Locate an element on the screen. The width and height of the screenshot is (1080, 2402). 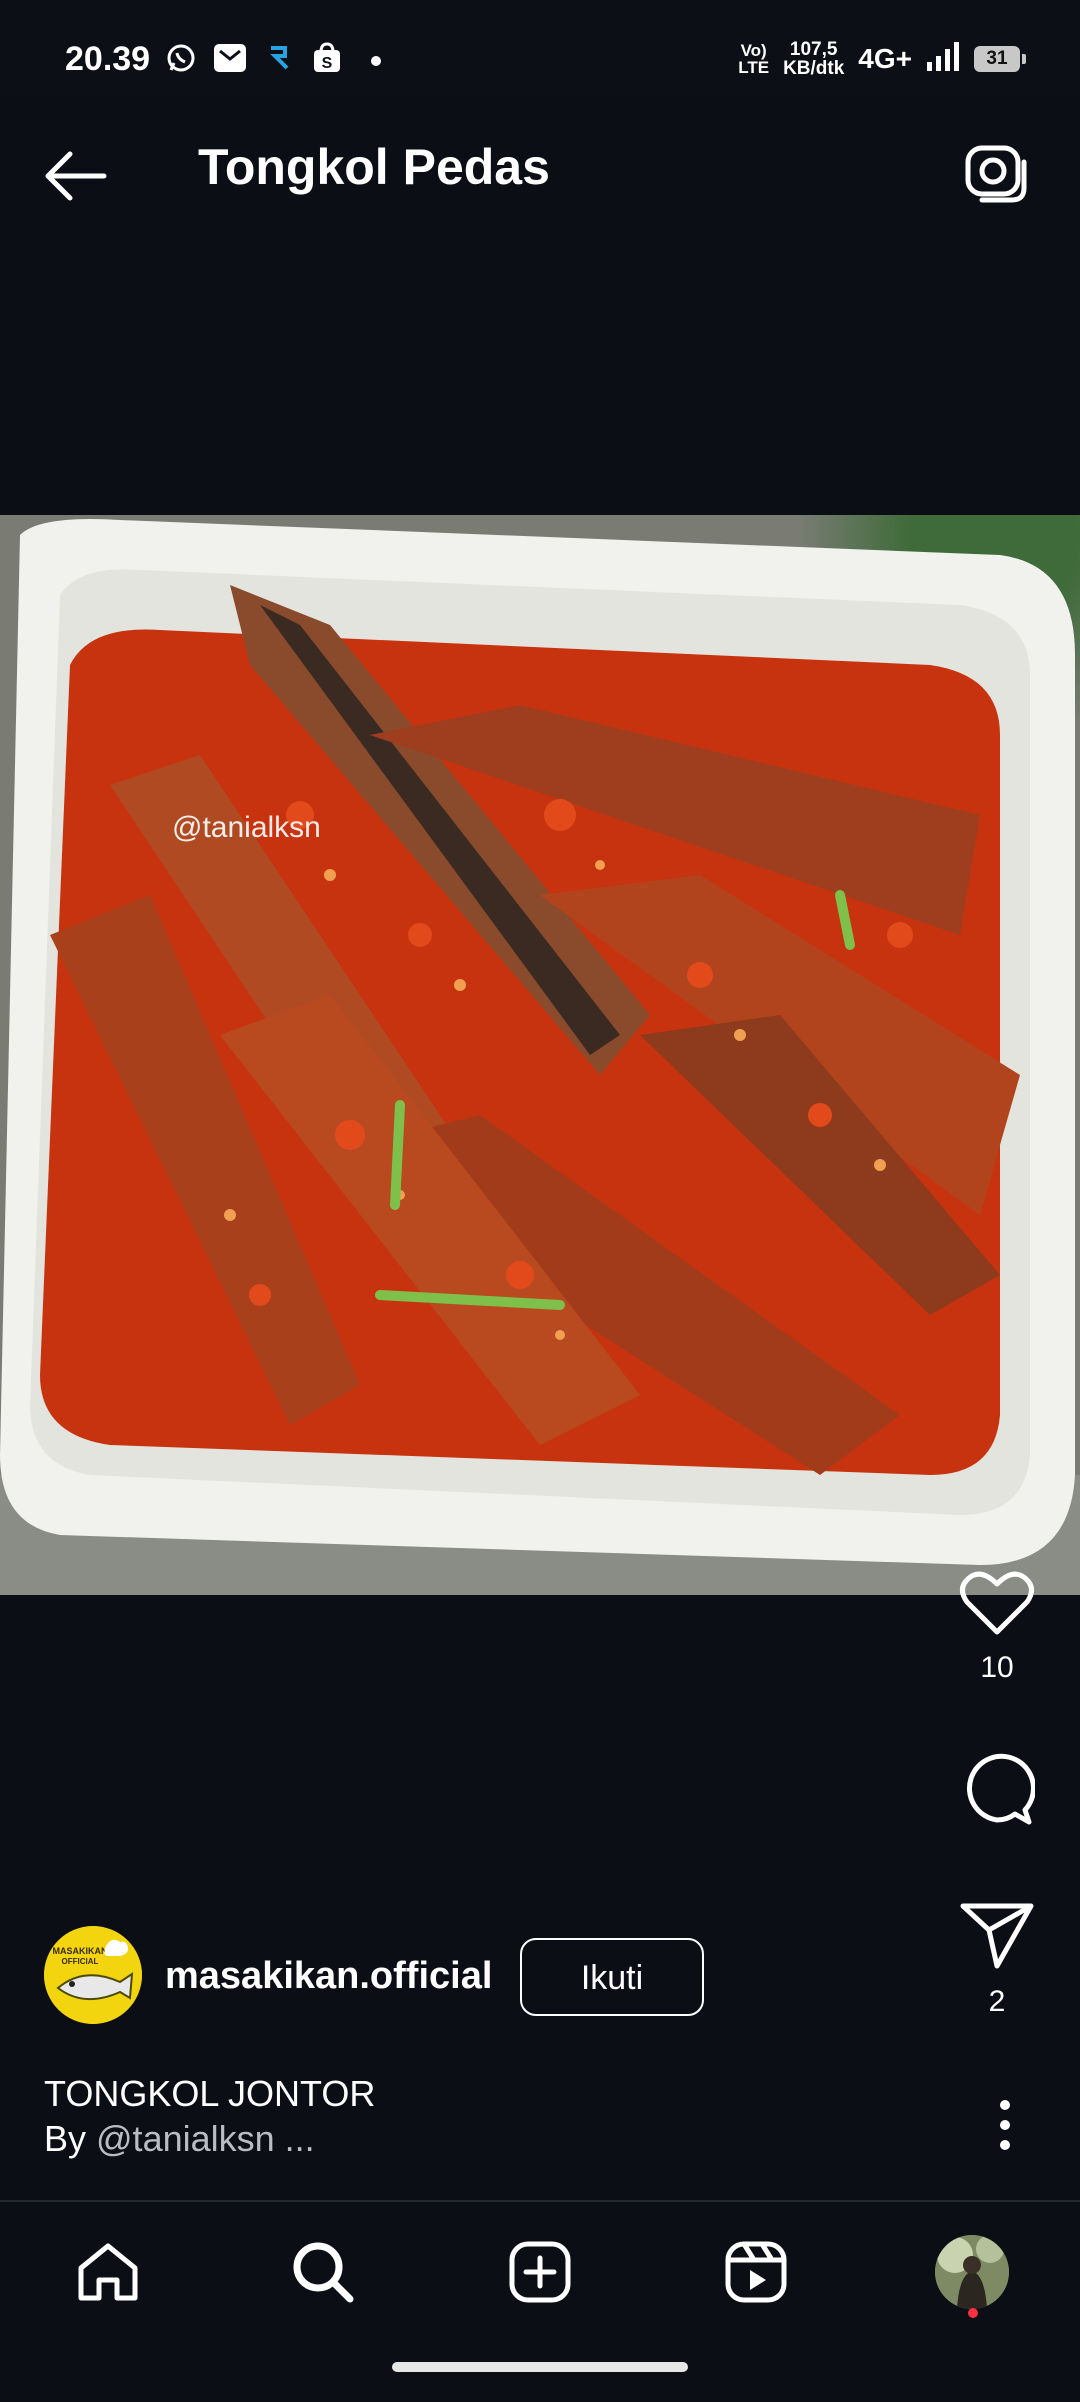
more-options-button is located at coordinates (1005, 2125).